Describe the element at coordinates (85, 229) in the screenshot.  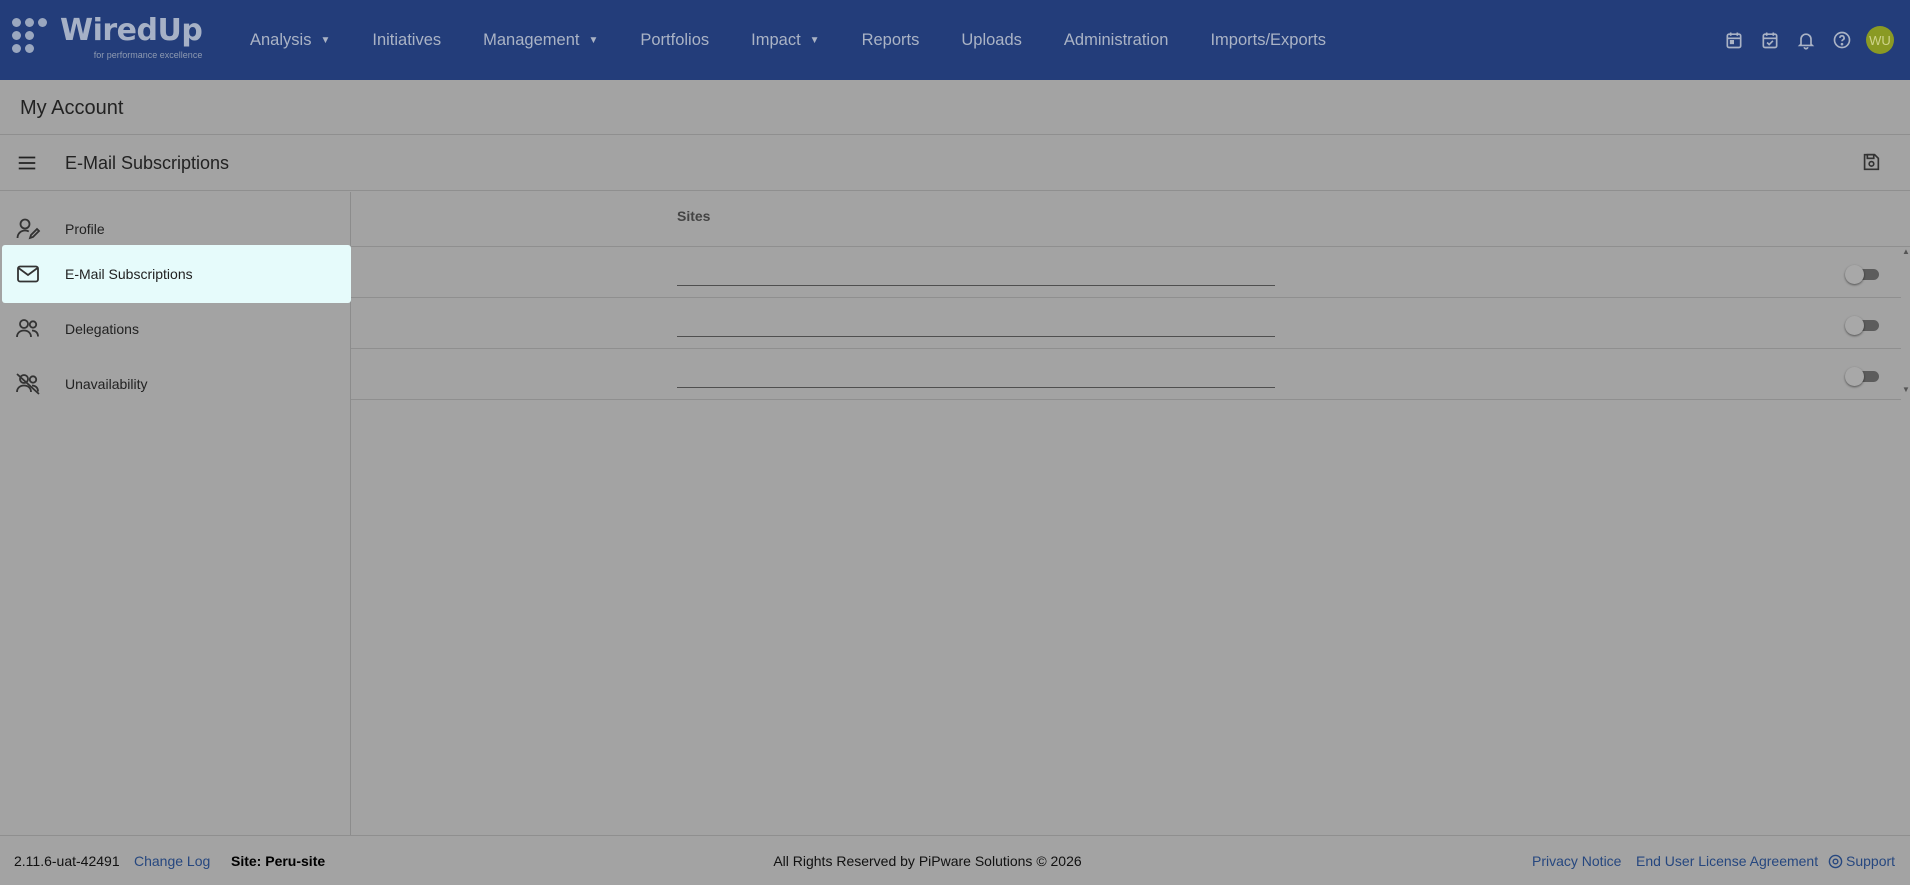
I see `sidebar-item-label: Profile` at that location.